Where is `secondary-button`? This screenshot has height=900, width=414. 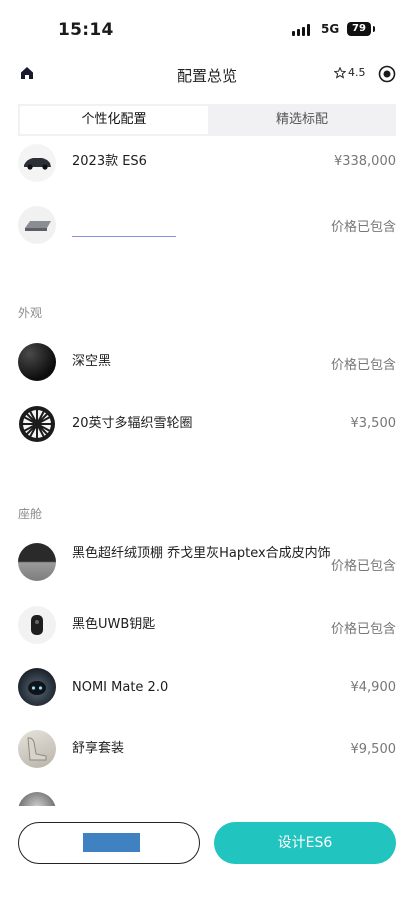
secondary-button is located at coordinates (109, 843).